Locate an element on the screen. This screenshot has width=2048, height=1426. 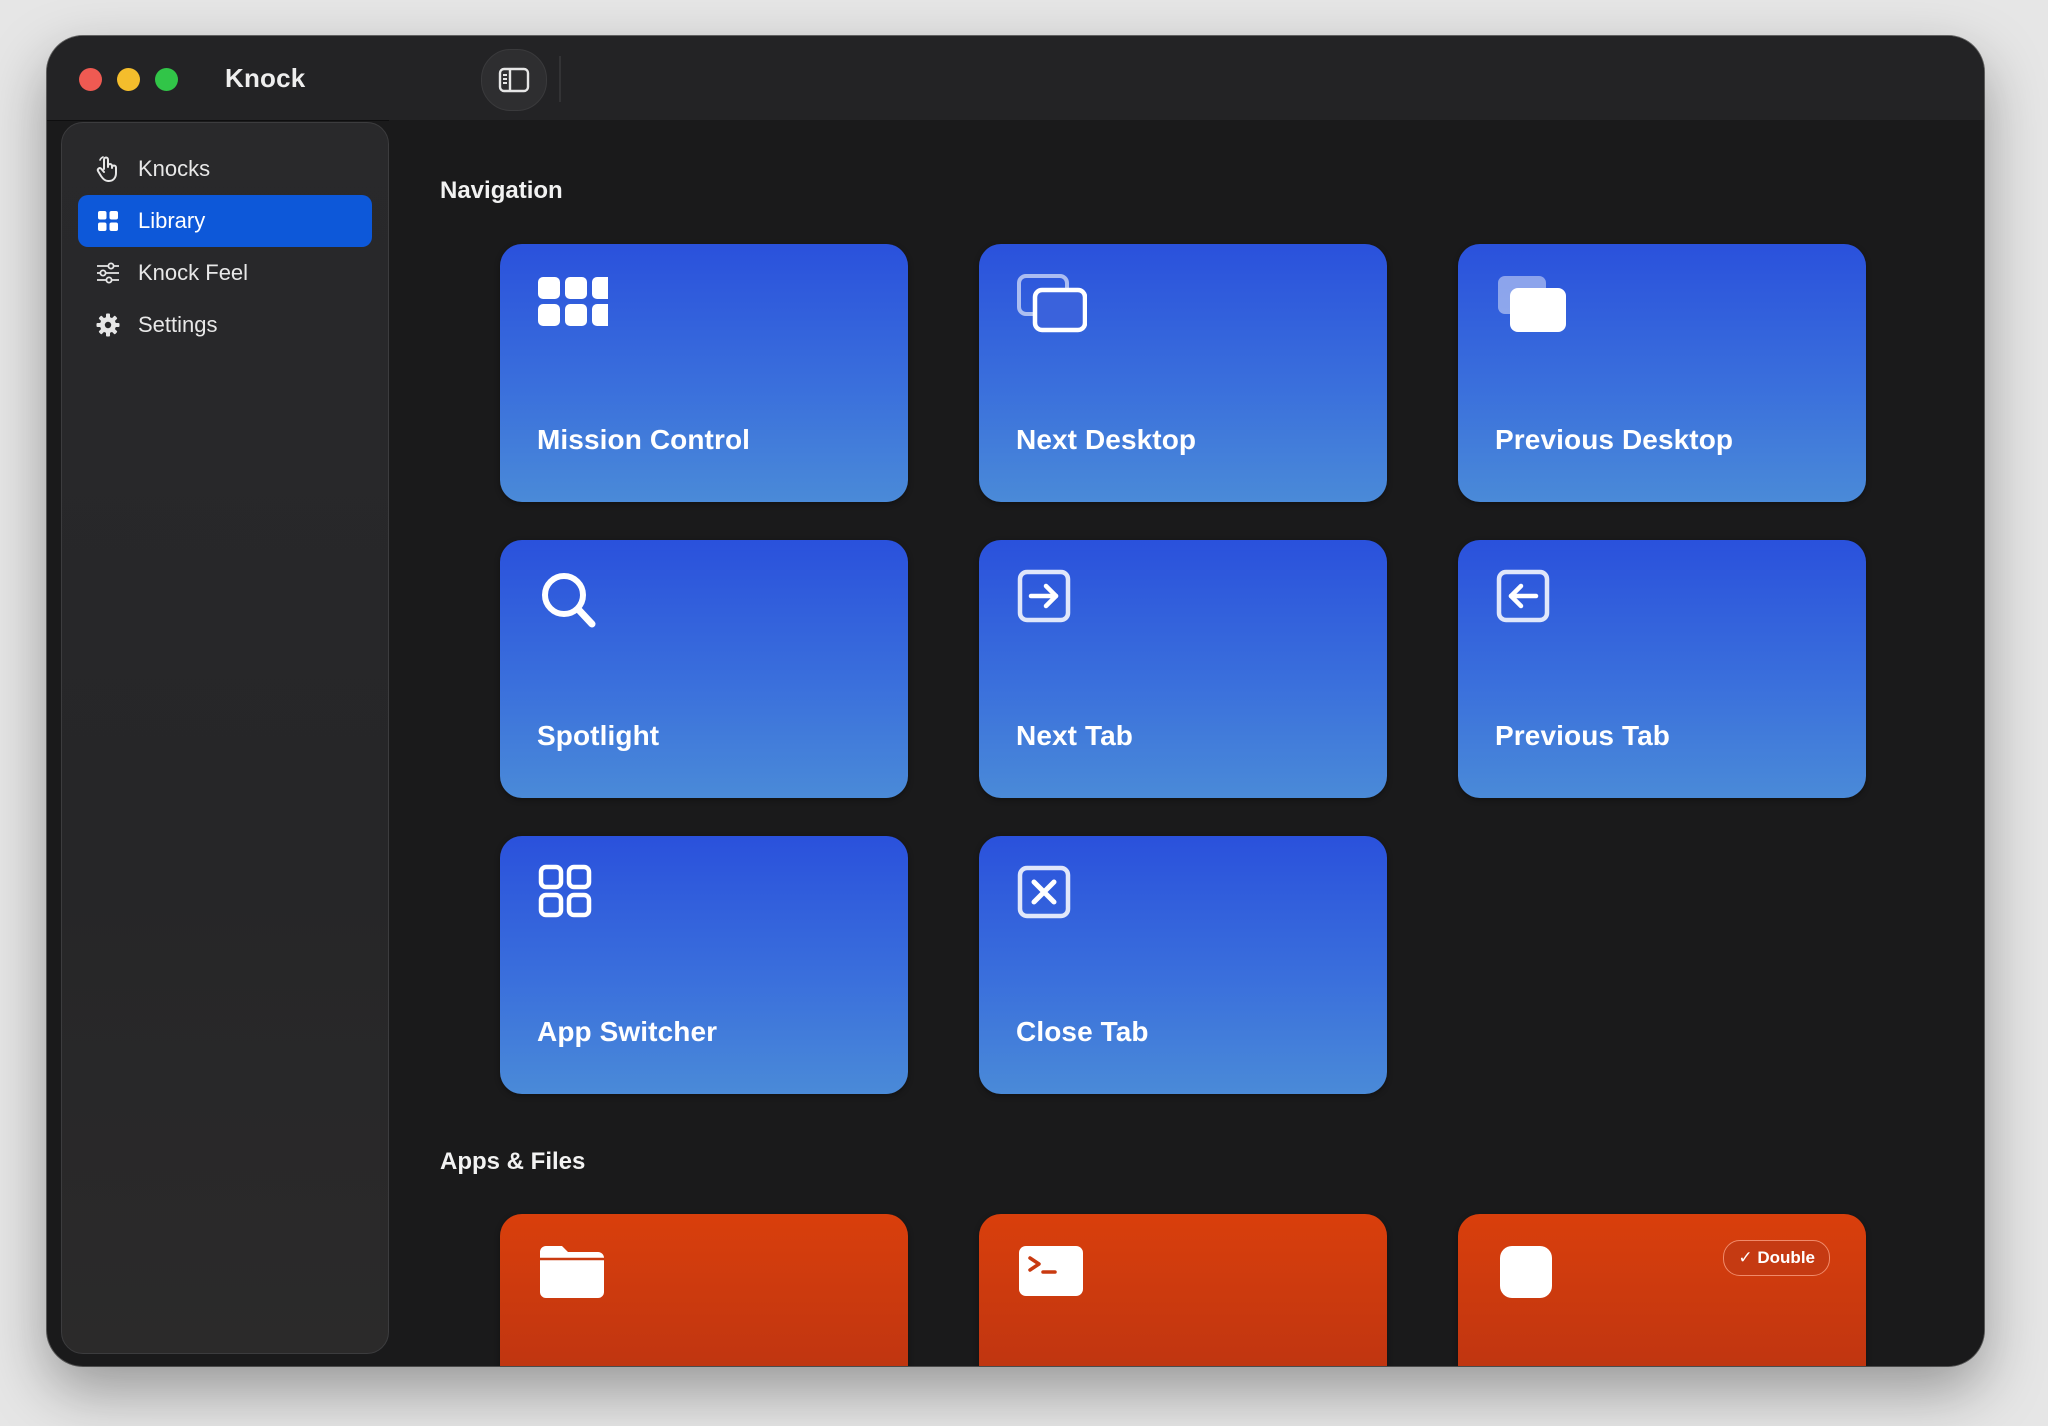
next-desktop-icon is located at coordinates (1052, 303).